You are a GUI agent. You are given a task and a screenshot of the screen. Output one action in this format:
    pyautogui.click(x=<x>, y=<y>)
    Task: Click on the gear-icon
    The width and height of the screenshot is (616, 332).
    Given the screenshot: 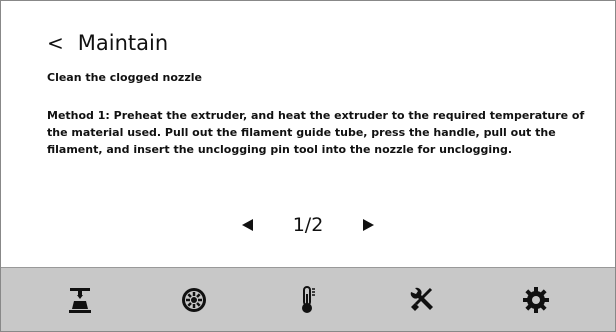 What is the action you would take?
    pyautogui.click(x=536, y=299)
    